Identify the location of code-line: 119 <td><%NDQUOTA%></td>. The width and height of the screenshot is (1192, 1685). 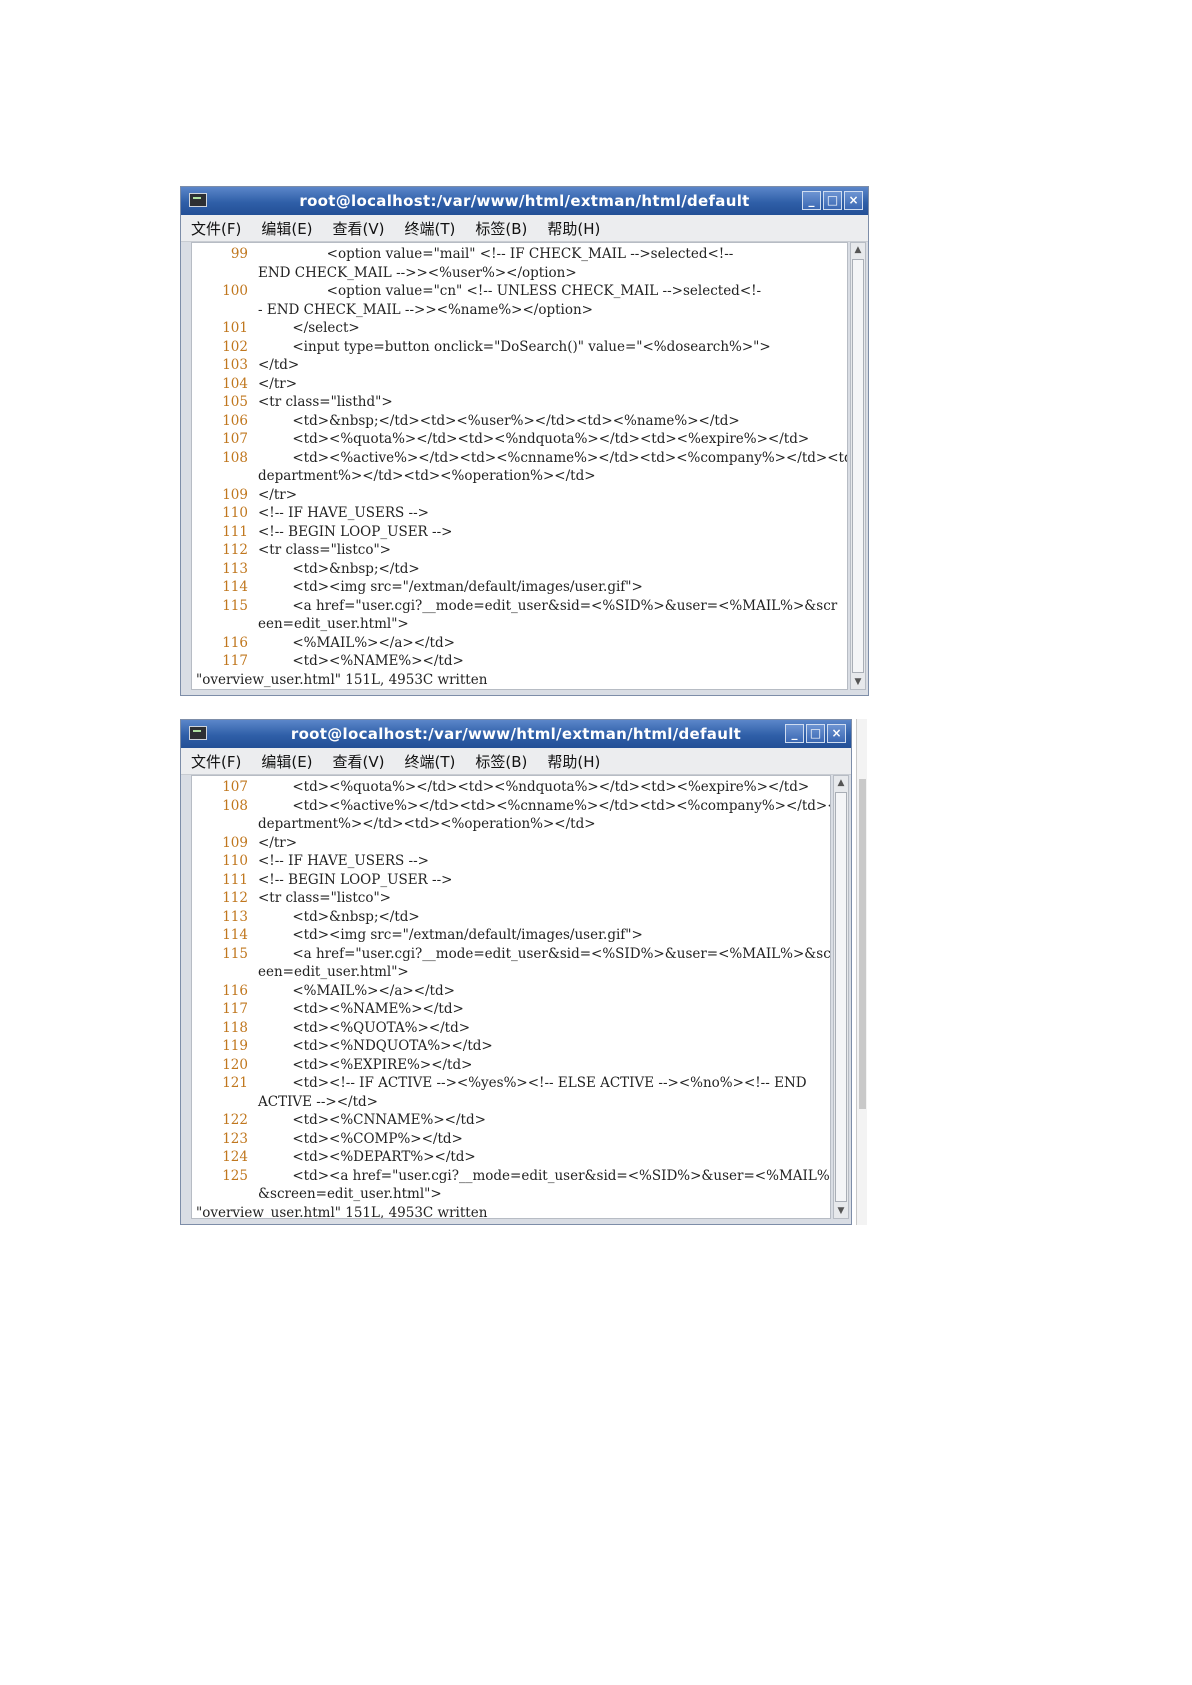
(513, 1046).